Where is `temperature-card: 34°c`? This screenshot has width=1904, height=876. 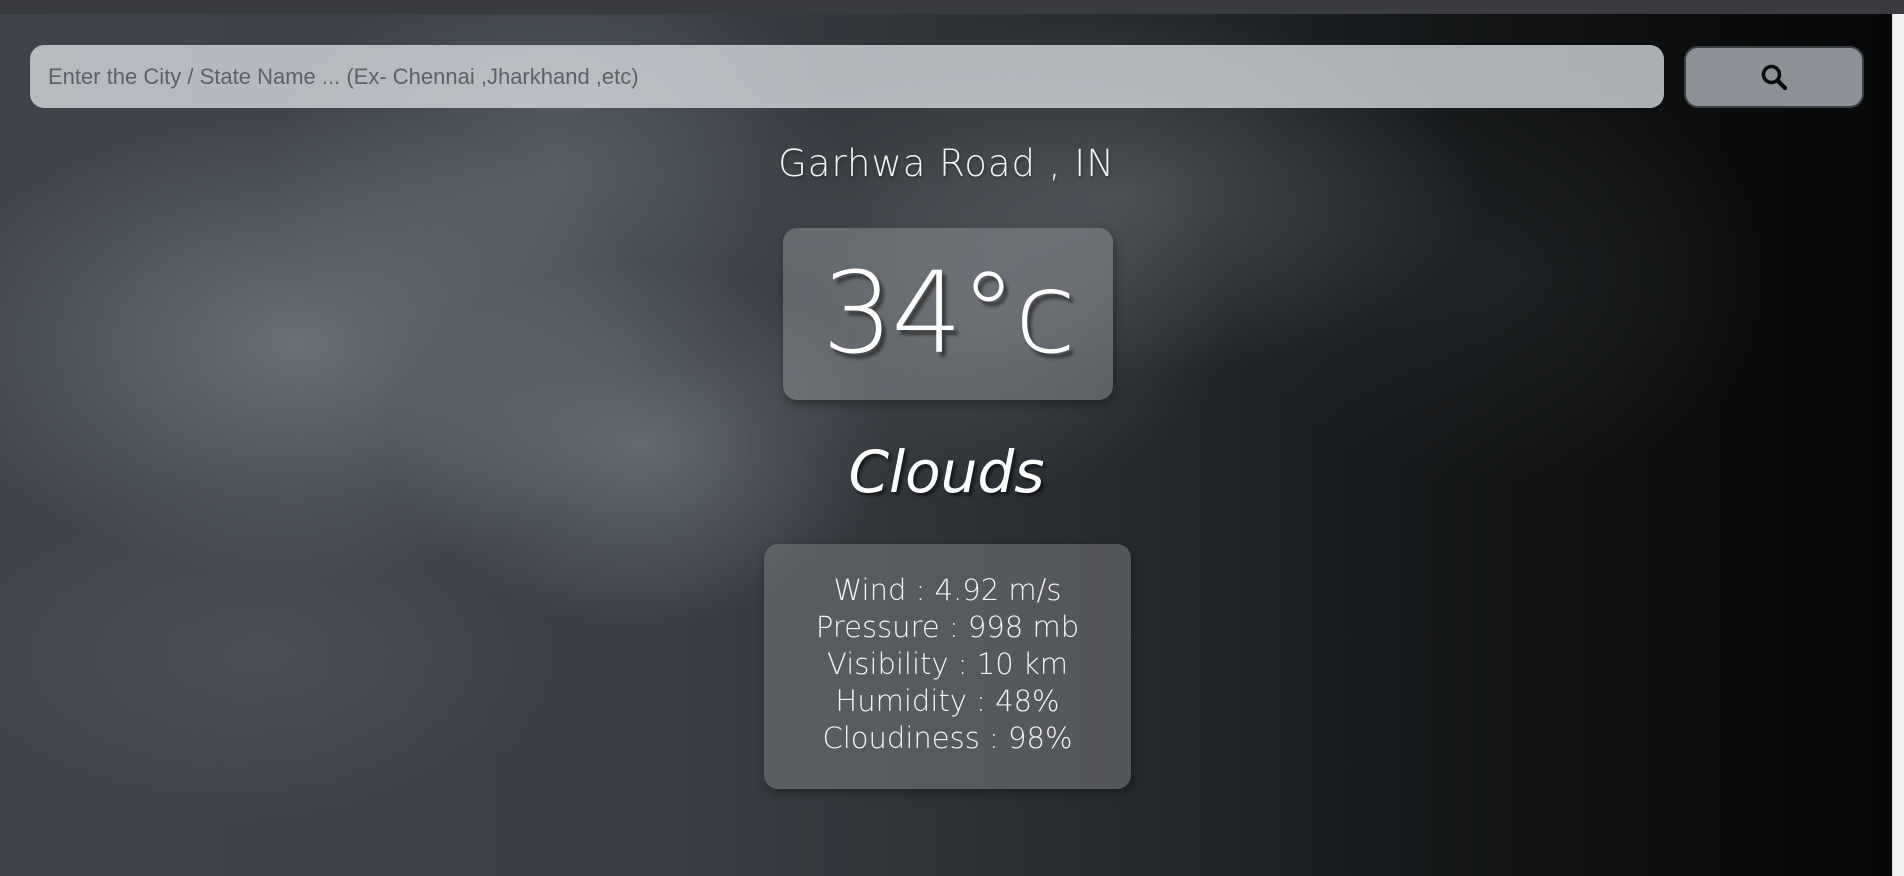
temperature-card: 34°c is located at coordinates (948, 314).